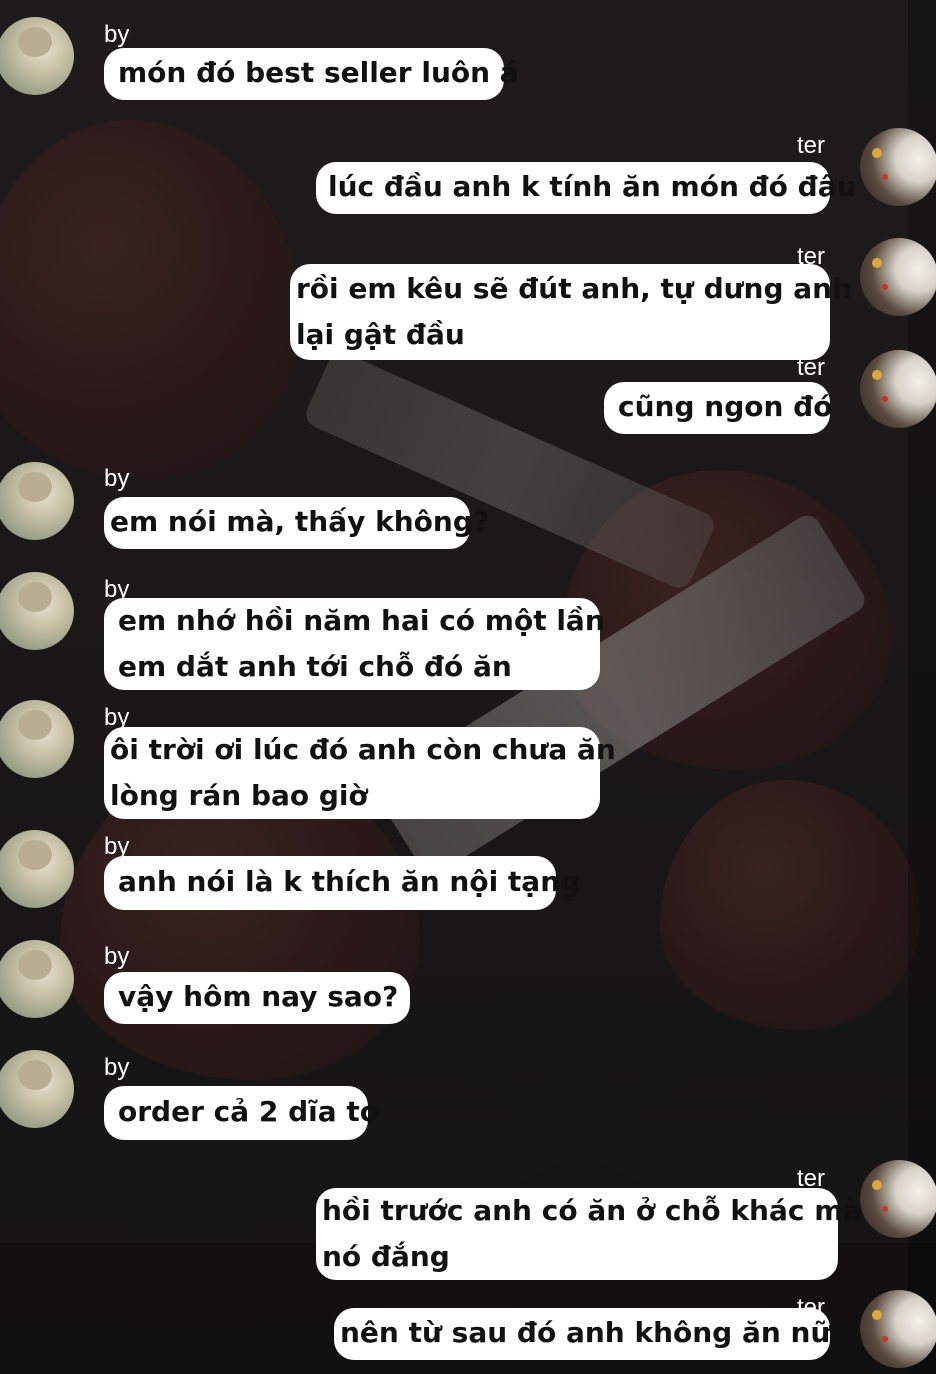 The height and width of the screenshot is (1374, 936). I want to click on message-bubble: vậy hôm nay sao?, so click(257, 998).